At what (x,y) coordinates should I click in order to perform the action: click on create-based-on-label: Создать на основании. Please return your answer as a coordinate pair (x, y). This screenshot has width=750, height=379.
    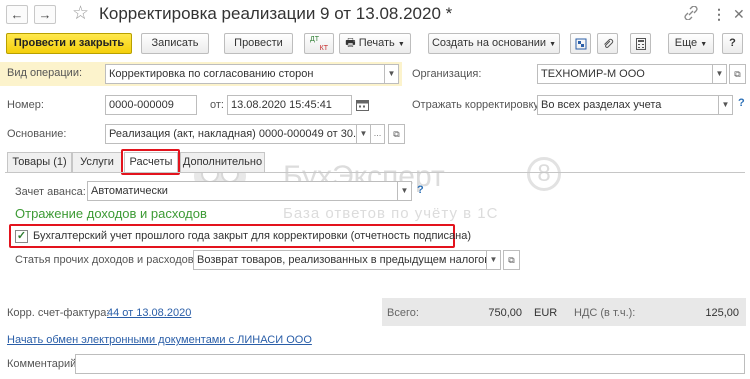
    Looking at the image, I should click on (489, 43).